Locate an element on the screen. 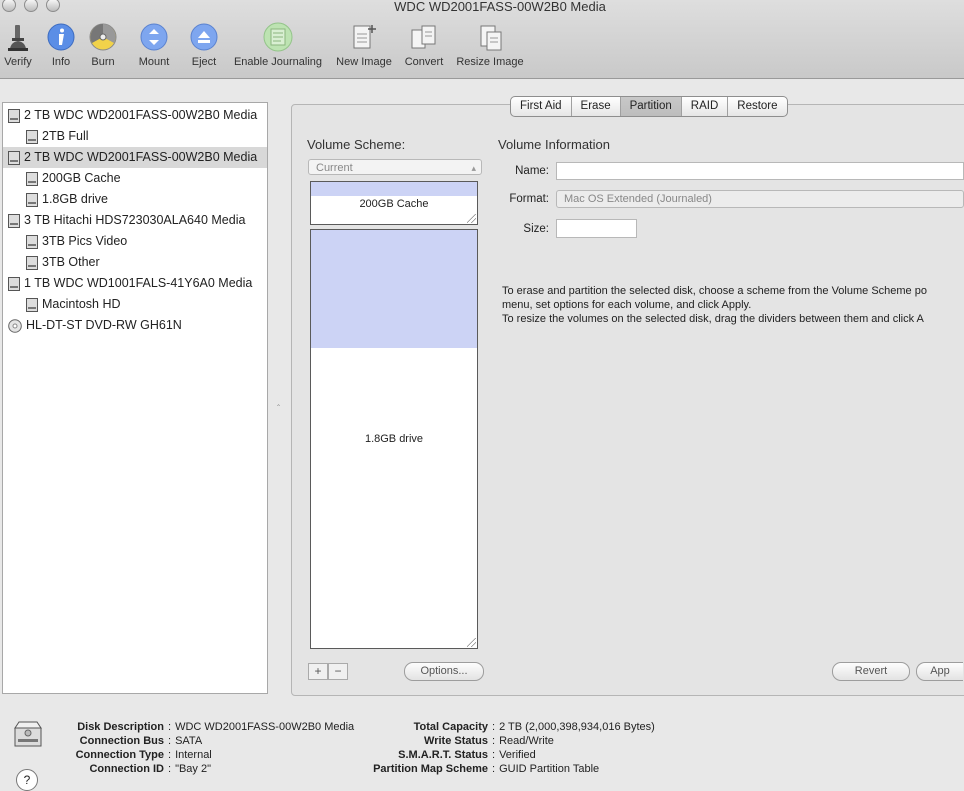 The width and height of the screenshot is (964, 791). info-key: Partition Map Scheme is located at coordinates (430, 769).